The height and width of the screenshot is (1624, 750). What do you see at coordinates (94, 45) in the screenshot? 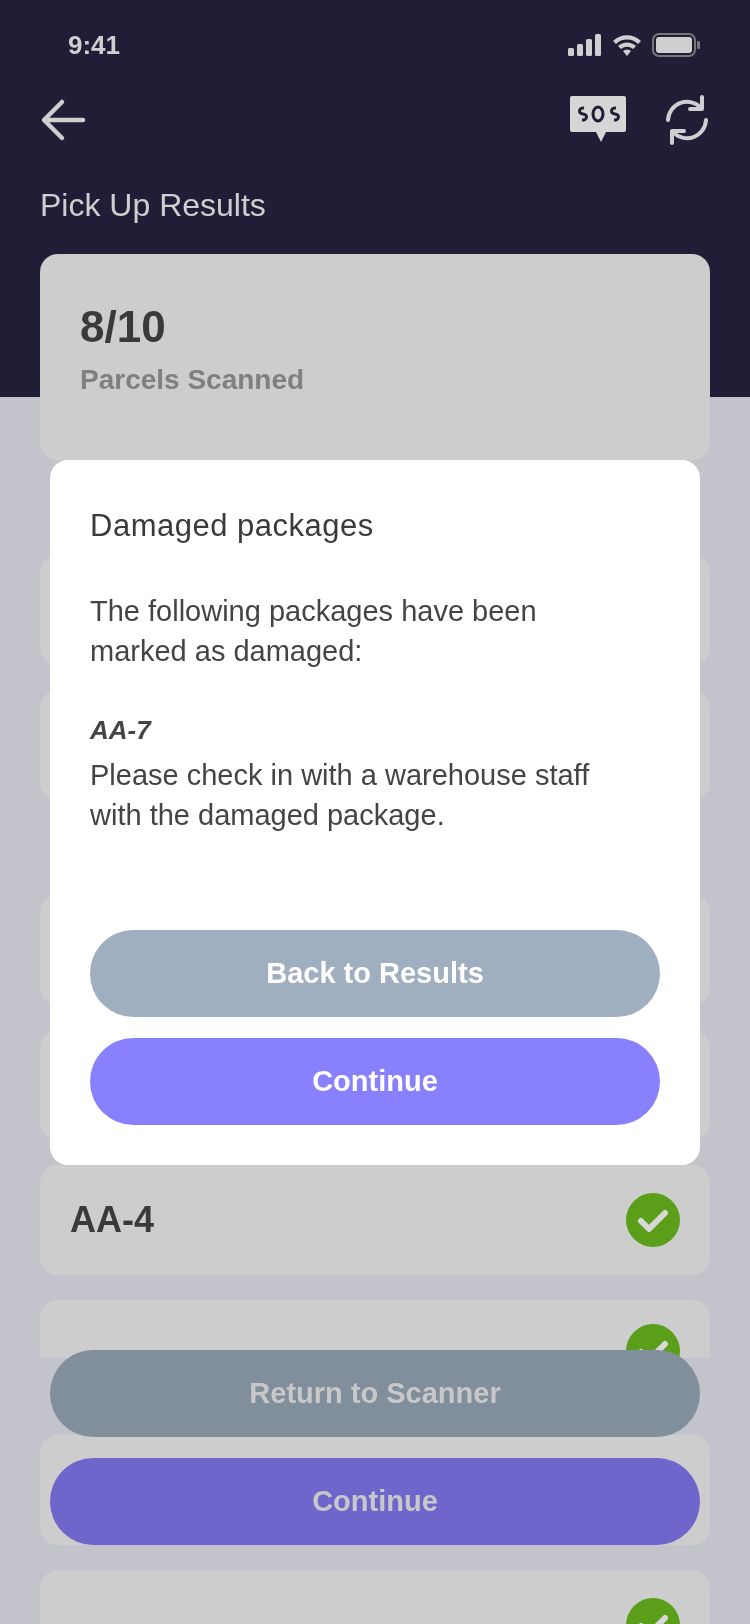
I see `status-time: 9:41` at bounding box center [94, 45].